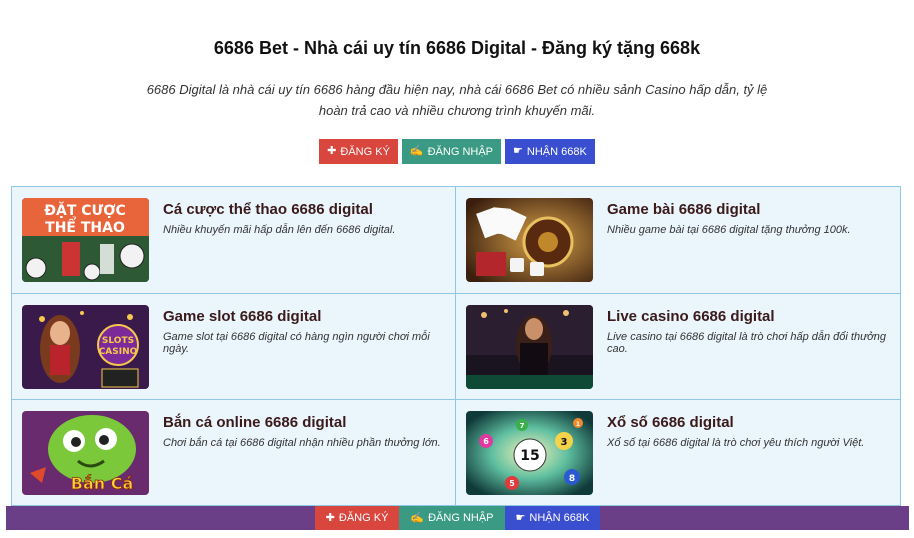  I want to click on card-title: Game slot 6686 digital, so click(303, 317).